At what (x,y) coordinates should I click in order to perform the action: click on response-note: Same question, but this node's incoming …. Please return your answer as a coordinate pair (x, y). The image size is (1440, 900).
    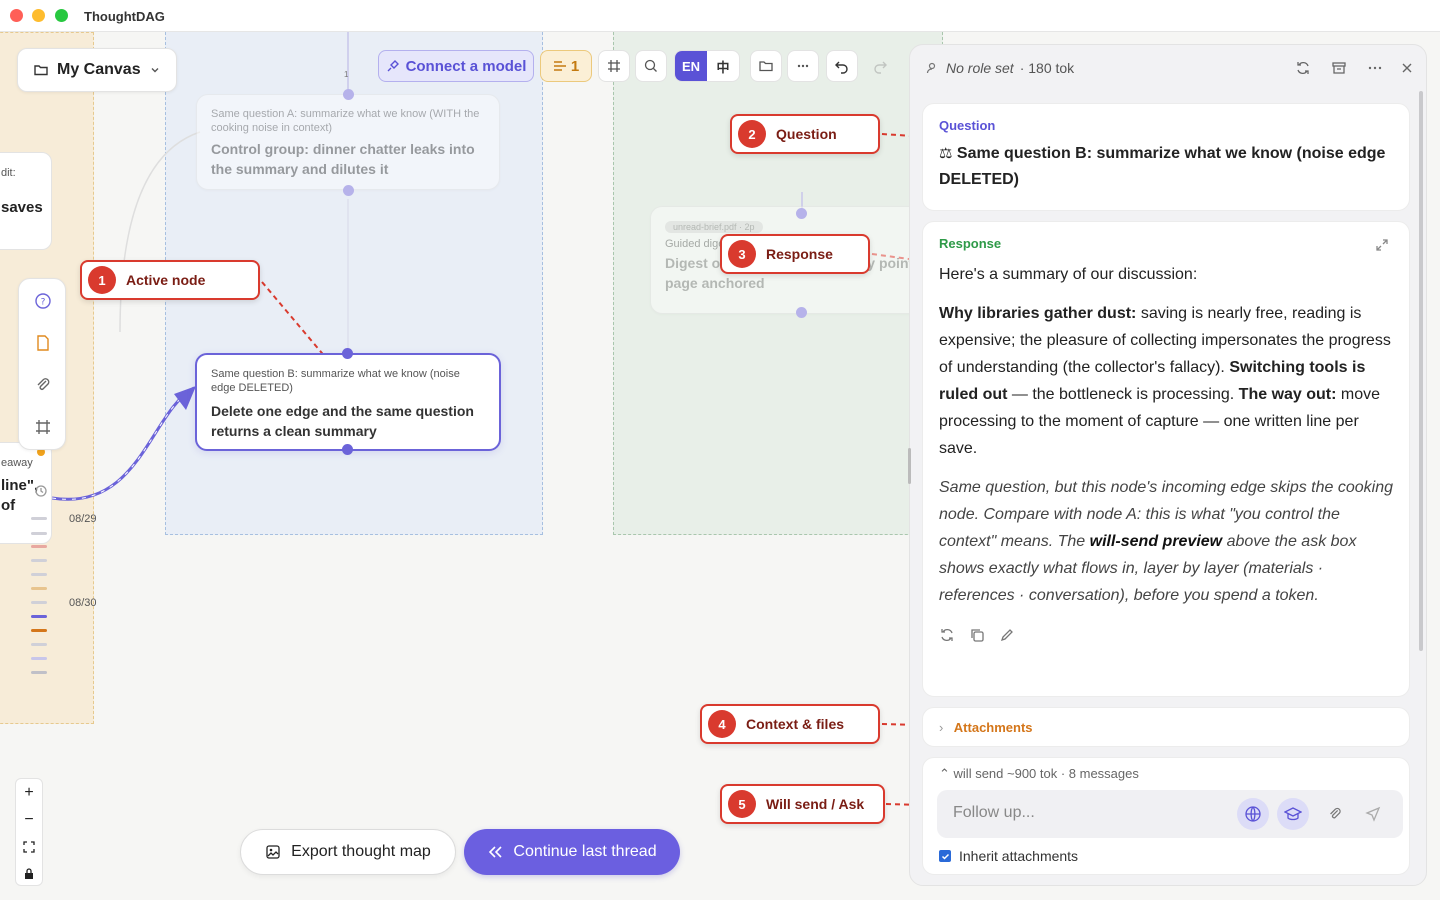
    Looking at the image, I should click on (1166, 541).